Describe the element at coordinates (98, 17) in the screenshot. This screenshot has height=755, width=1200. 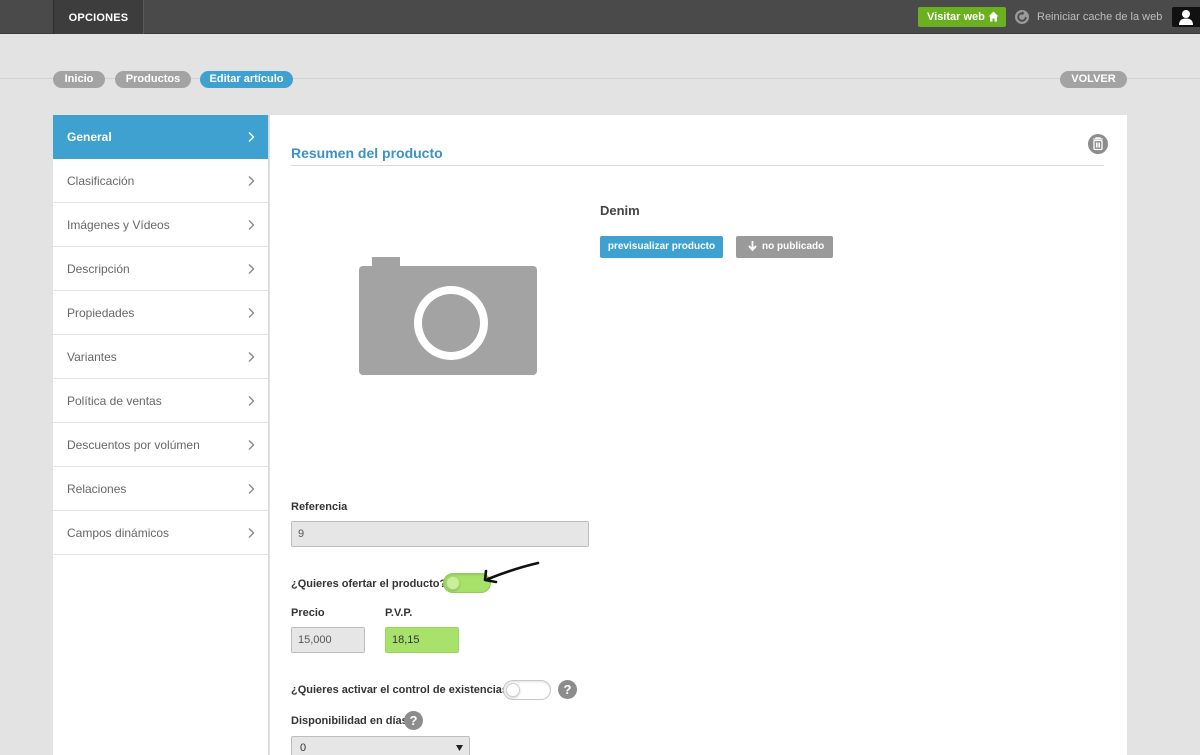
I see `opciones-menu: OPCIONES` at that location.